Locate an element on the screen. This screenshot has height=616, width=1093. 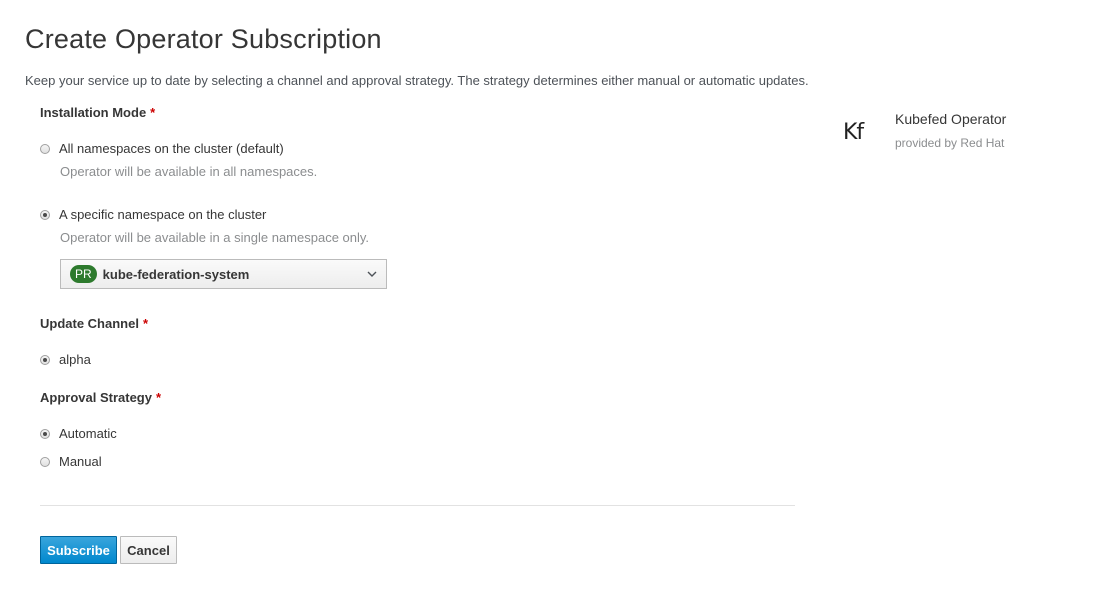
namespace-dropdown: PR kube-federation-system is located at coordinates (223, 274).